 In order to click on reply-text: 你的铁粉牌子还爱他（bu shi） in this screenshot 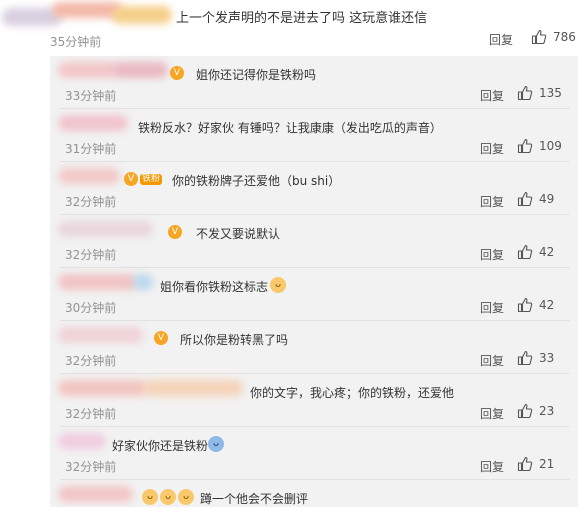, I will do `click(256, 181)`.